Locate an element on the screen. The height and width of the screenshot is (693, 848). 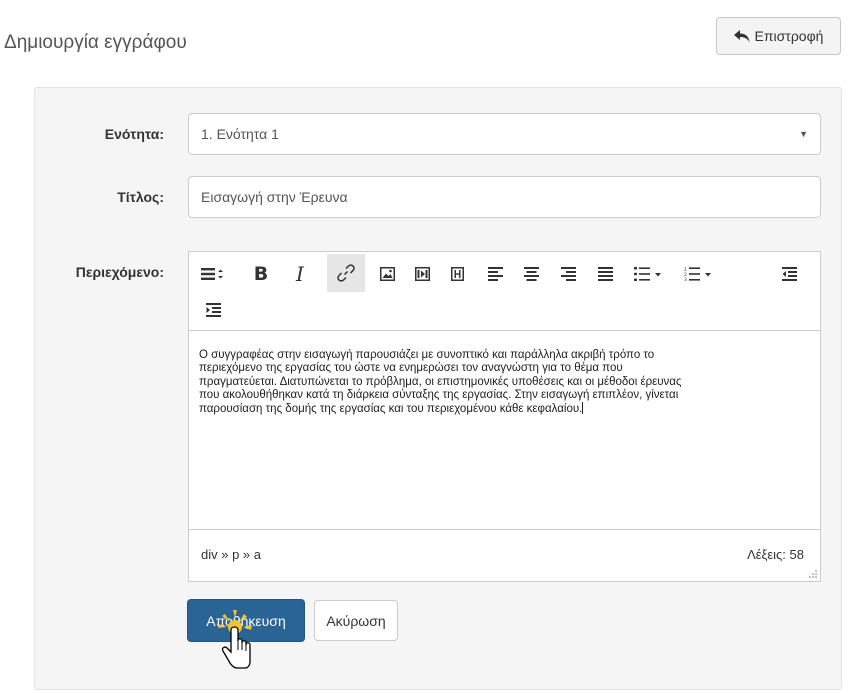
editor-statusbar: div » p » a Λέξεις: 58 is located at coordinates (504, 555).